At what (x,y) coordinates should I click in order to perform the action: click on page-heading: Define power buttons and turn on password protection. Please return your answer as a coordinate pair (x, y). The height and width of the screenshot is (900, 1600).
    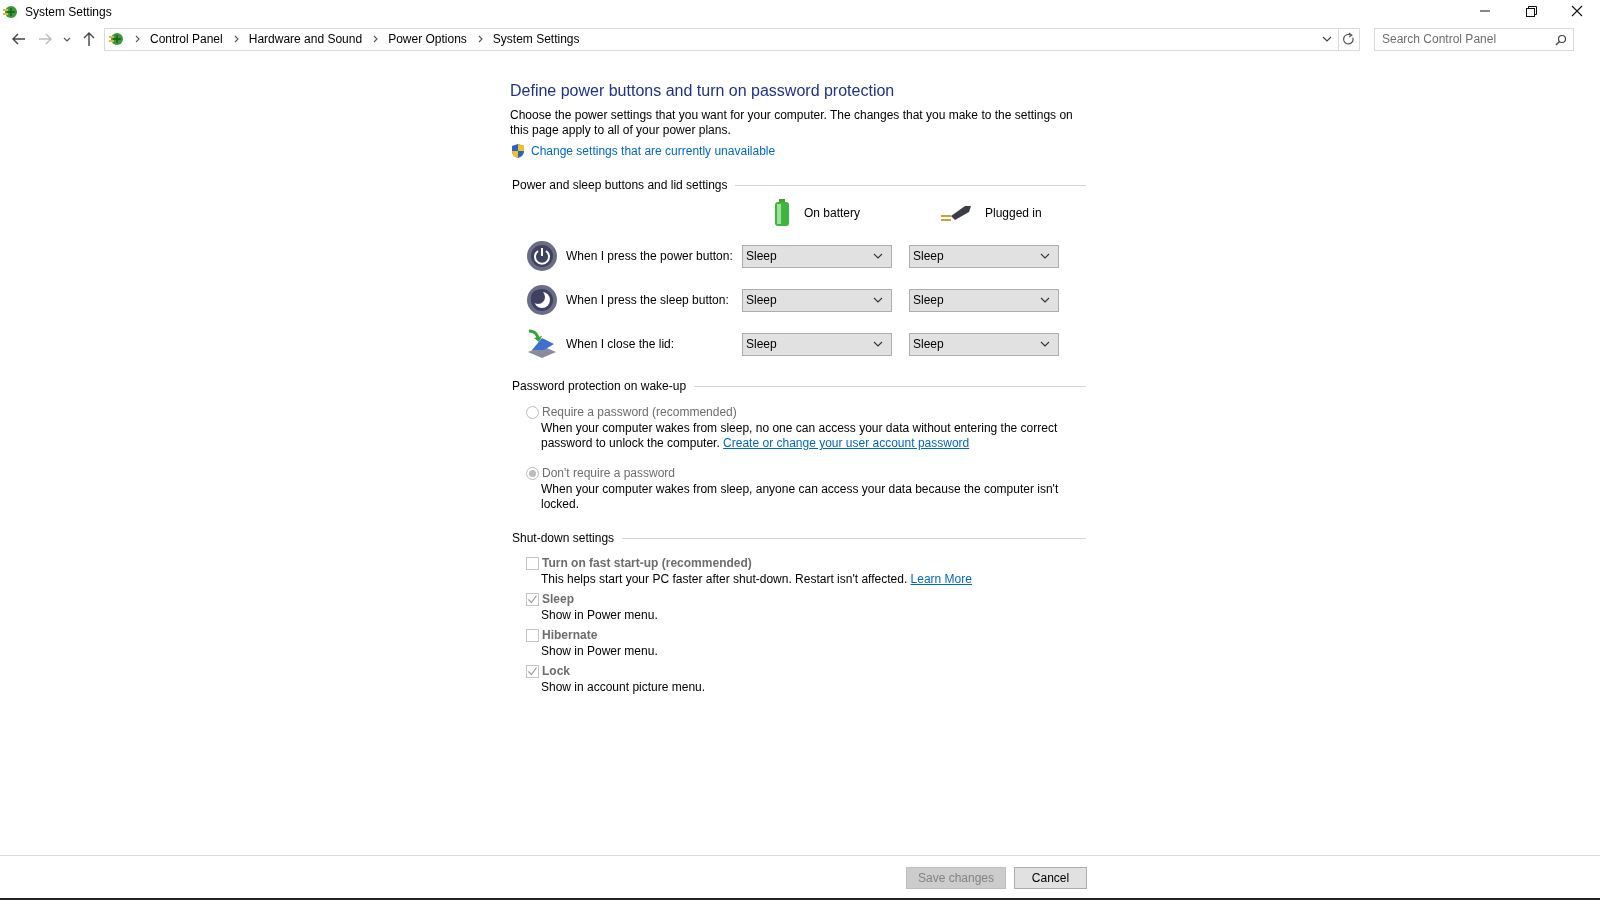
    Looking at the image, I should click on (703, 91).